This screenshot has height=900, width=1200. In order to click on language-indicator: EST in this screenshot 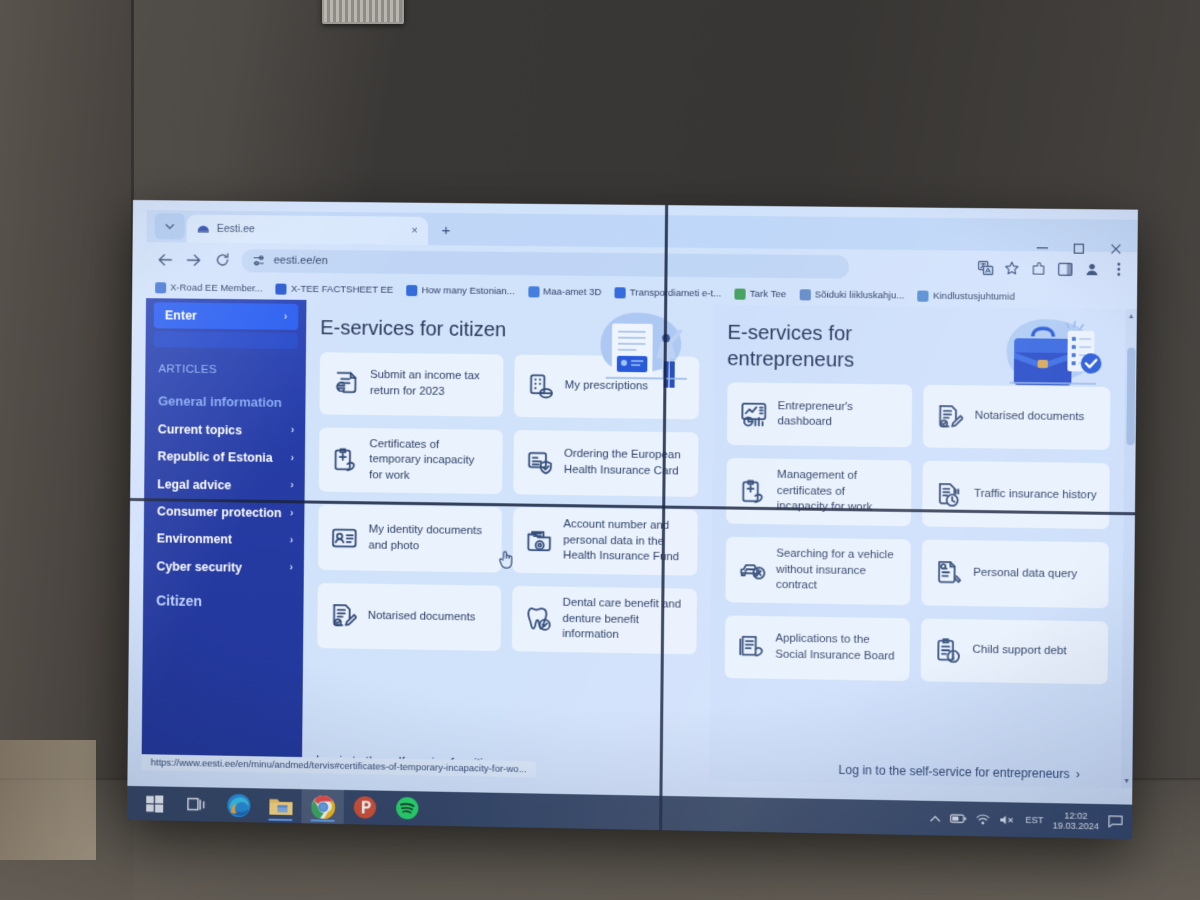, I will do `click(1034, 820)`.